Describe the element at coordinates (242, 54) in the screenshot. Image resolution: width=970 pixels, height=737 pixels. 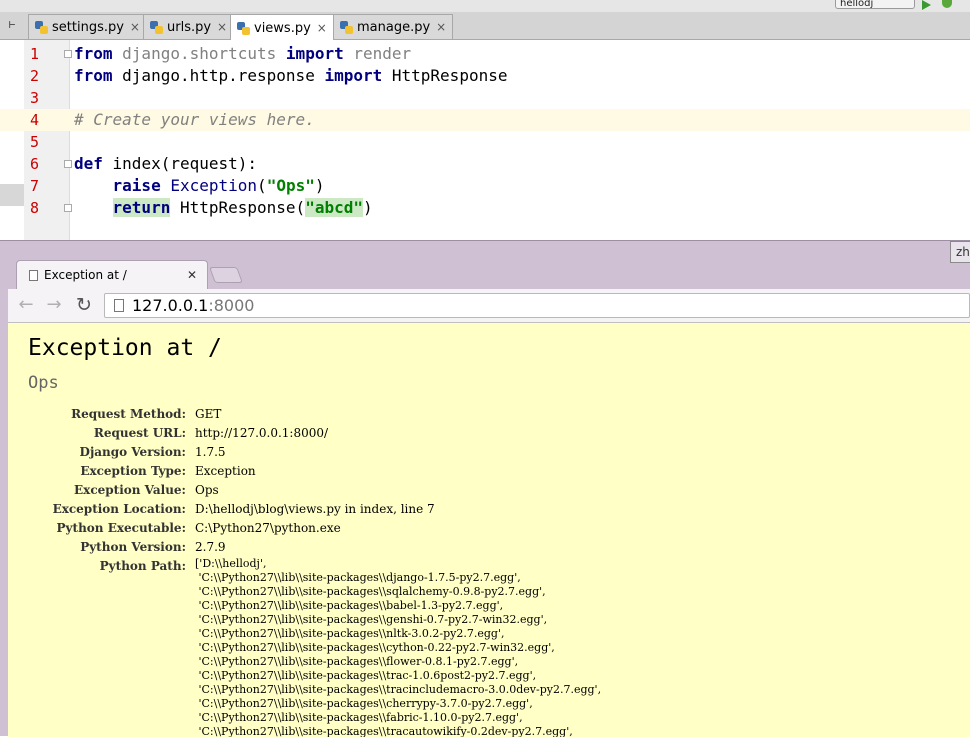
I see `code-text: from django.shortcuts import render` at that location.